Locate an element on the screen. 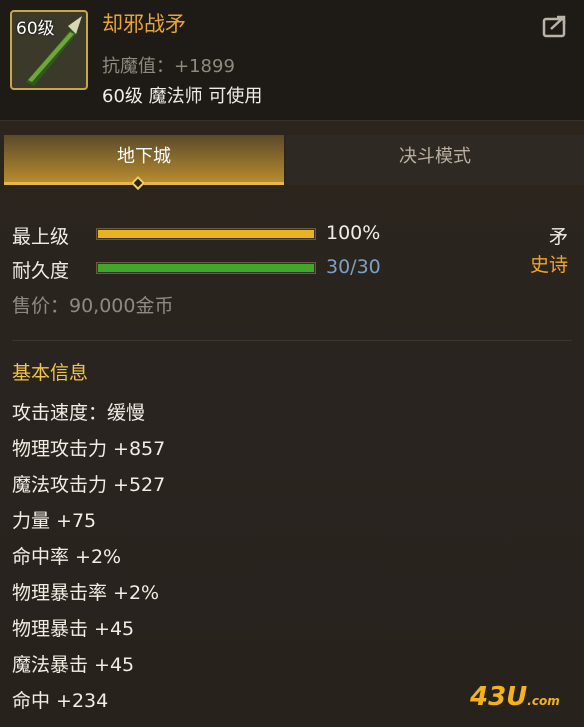 The image size is (584, 727). stat-magic-crit: 魔法暴击 +45 is located at coordinates (73, 665).